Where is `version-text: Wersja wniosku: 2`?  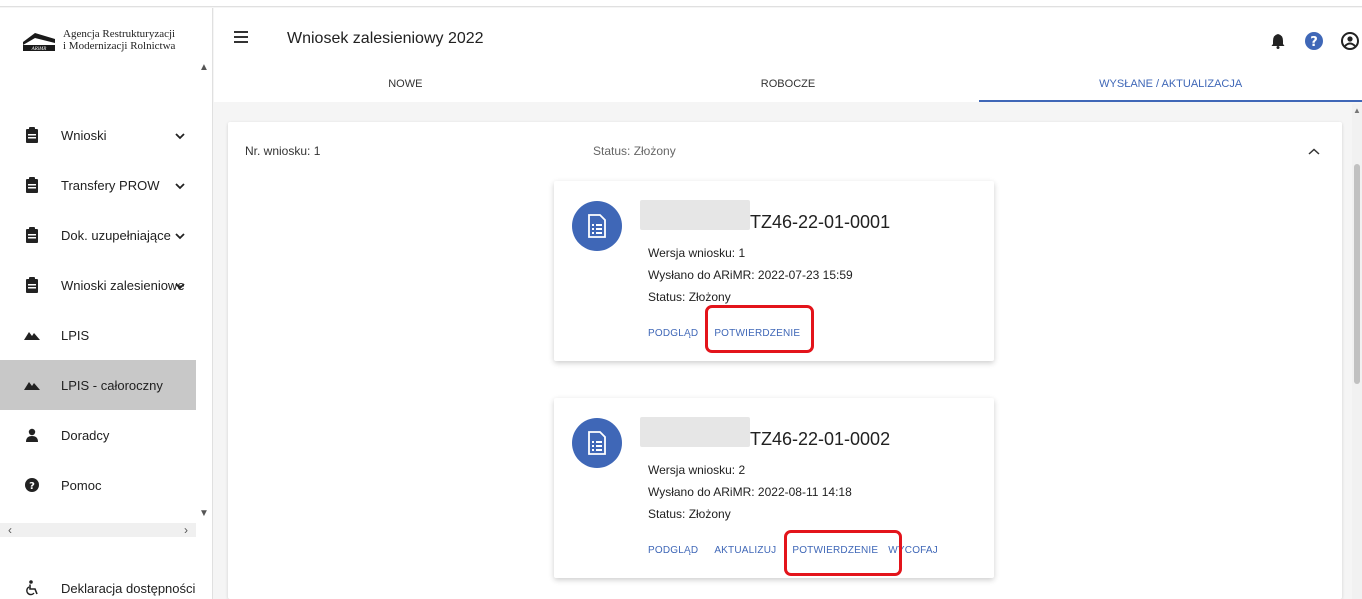
version-text: Wersja wniosku: 2 is located at coordinates (697, 470).